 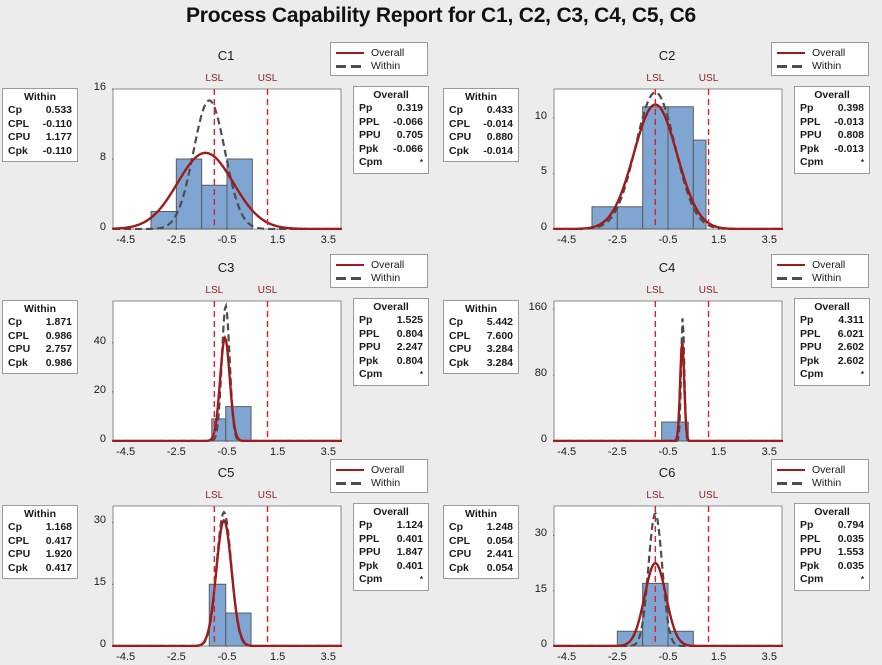 I want to click on stat-value: 0.319, so click(x=409, y=108).